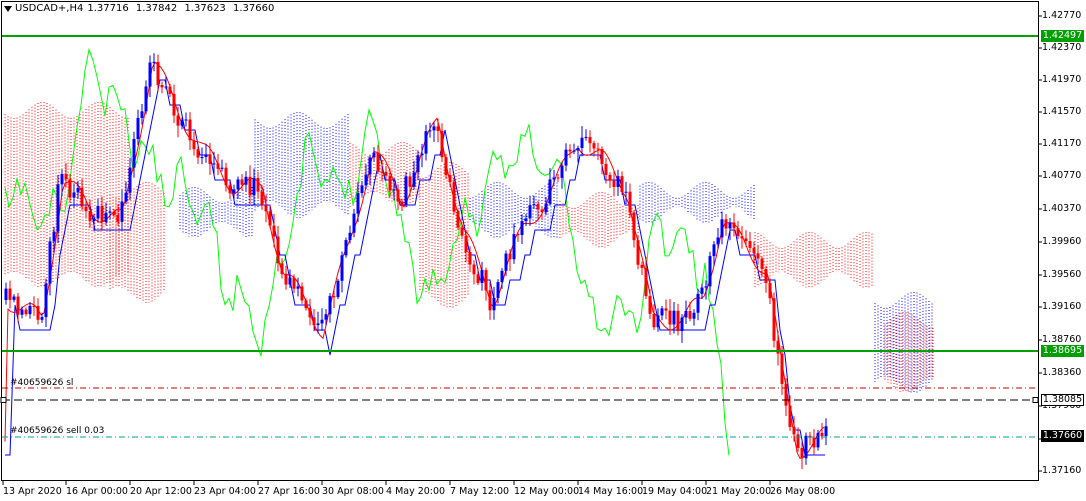  Describe the element at coordinates (8, 8) in the screenshot. I see `dropdown-arrow-icon` at that location.